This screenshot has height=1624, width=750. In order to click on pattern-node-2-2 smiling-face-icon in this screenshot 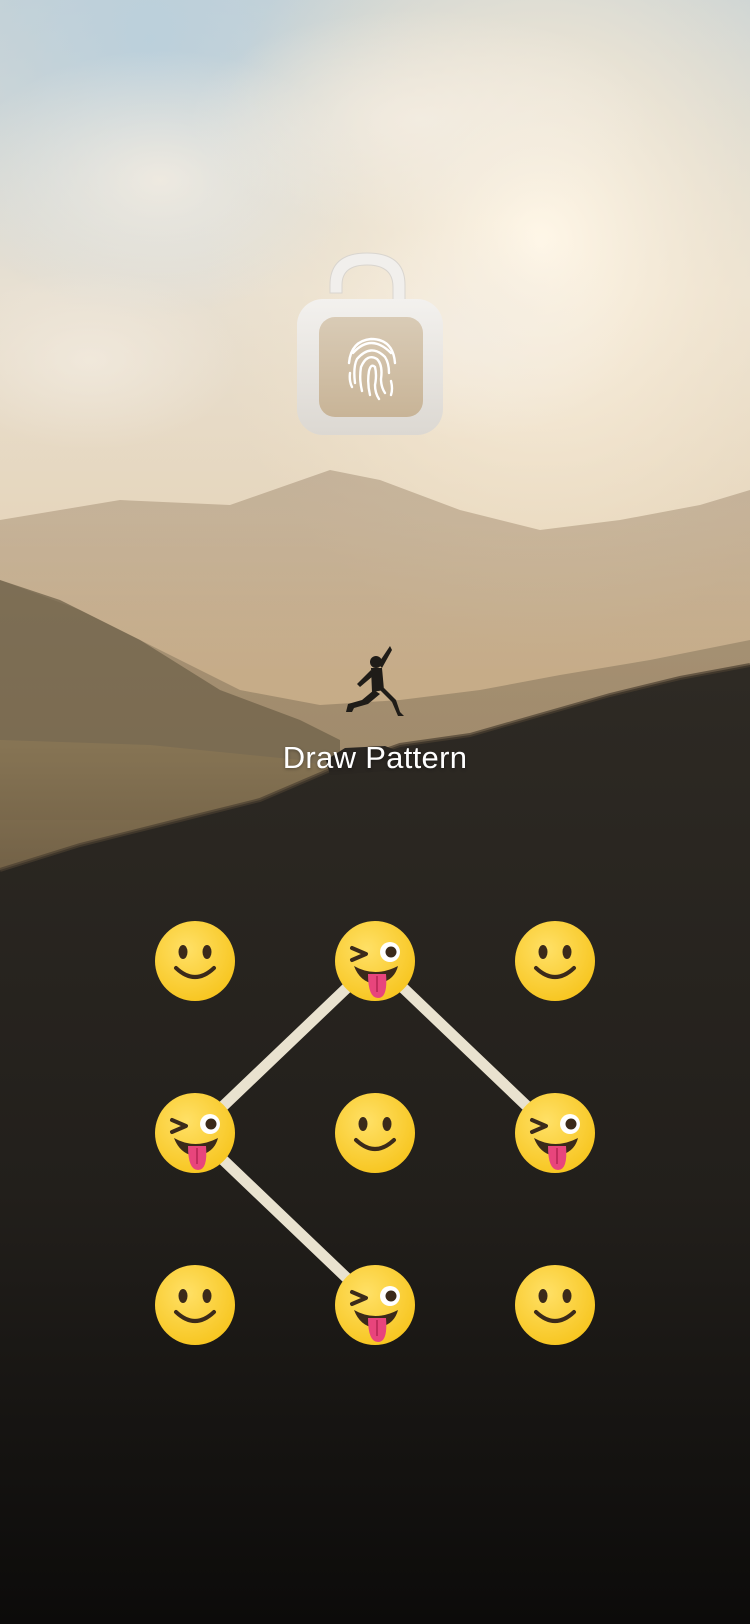, I will do `click(555, 1305)`.